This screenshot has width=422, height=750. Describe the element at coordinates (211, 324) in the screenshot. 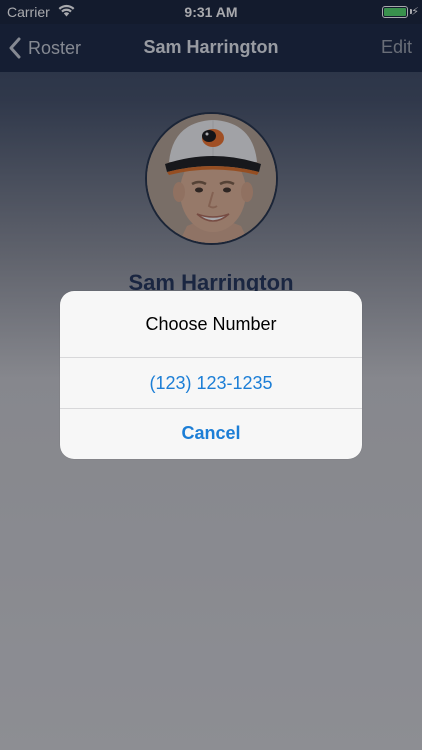

I see `alert-title: Choose Number` at that location.